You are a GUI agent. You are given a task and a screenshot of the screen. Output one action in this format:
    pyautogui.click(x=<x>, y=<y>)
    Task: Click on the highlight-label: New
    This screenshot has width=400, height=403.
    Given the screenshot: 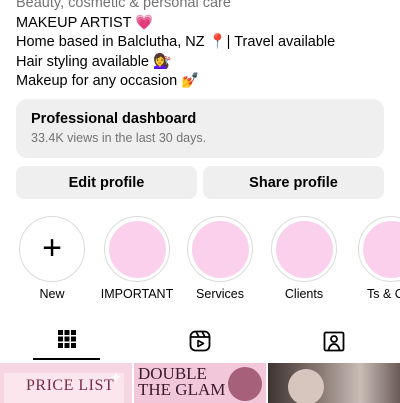 What is the action you would take?
    pyautogui.click(x=52, y=294)
    